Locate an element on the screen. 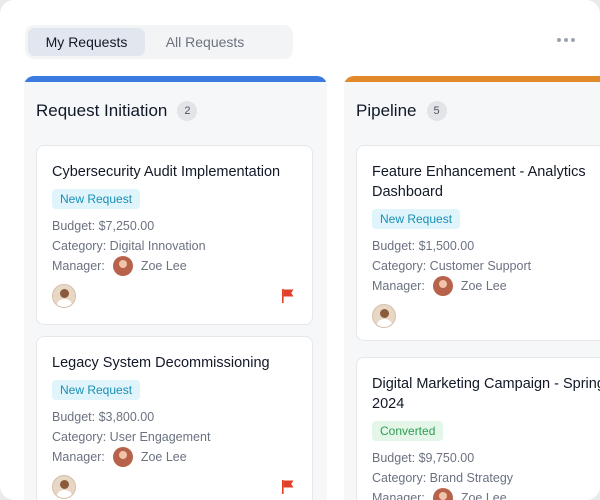 The width and height of the screenshot is (600, 500). card-budget: Budget: $7,250.00 is located at coordinates (103, 226).